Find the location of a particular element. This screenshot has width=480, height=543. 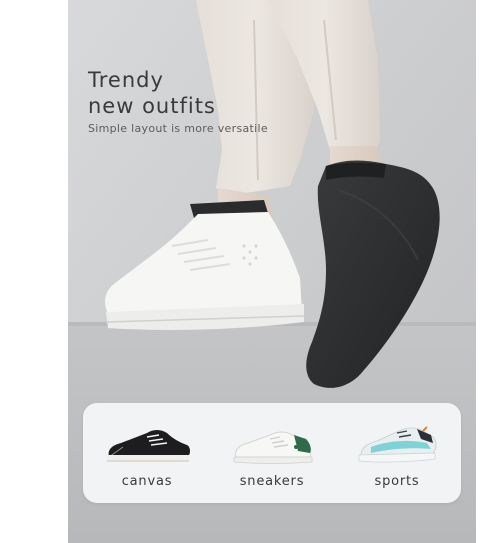

shoe-type-canvas: canvas is located at coordinates (147, 453).